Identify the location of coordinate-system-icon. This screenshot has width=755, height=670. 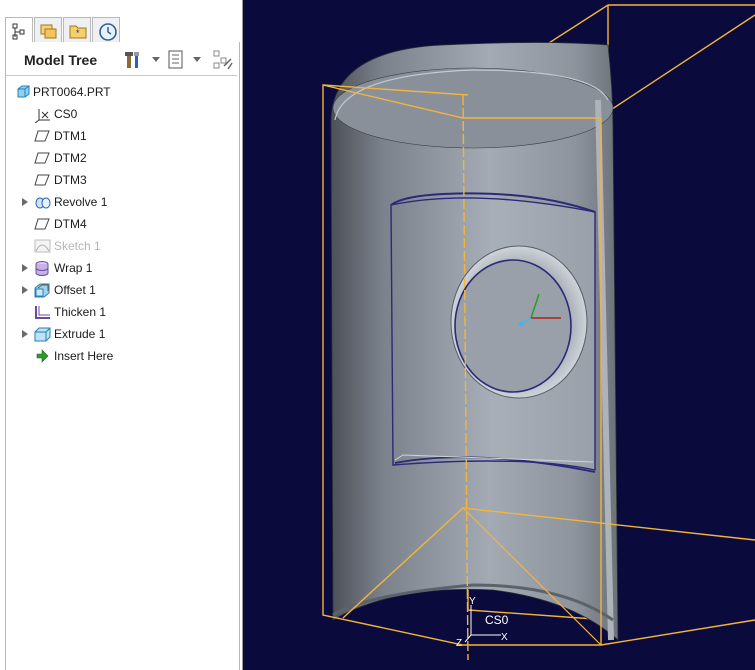
(42, 116).